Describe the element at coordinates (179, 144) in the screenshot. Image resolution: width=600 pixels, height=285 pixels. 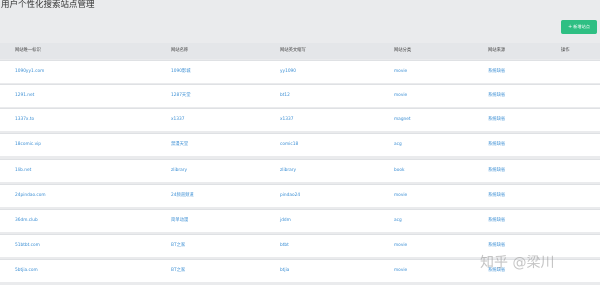
I see `site-name-link: 禁漫天堂` at that location.